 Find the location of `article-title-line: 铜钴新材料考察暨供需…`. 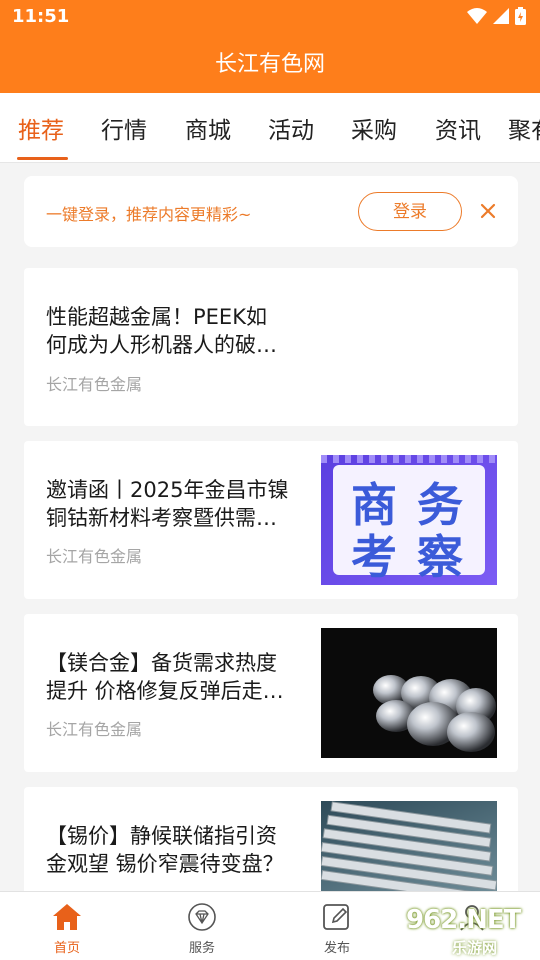

article-title-line: 铜钴新材料考察暨供需… is located at coordinates (161, 518).